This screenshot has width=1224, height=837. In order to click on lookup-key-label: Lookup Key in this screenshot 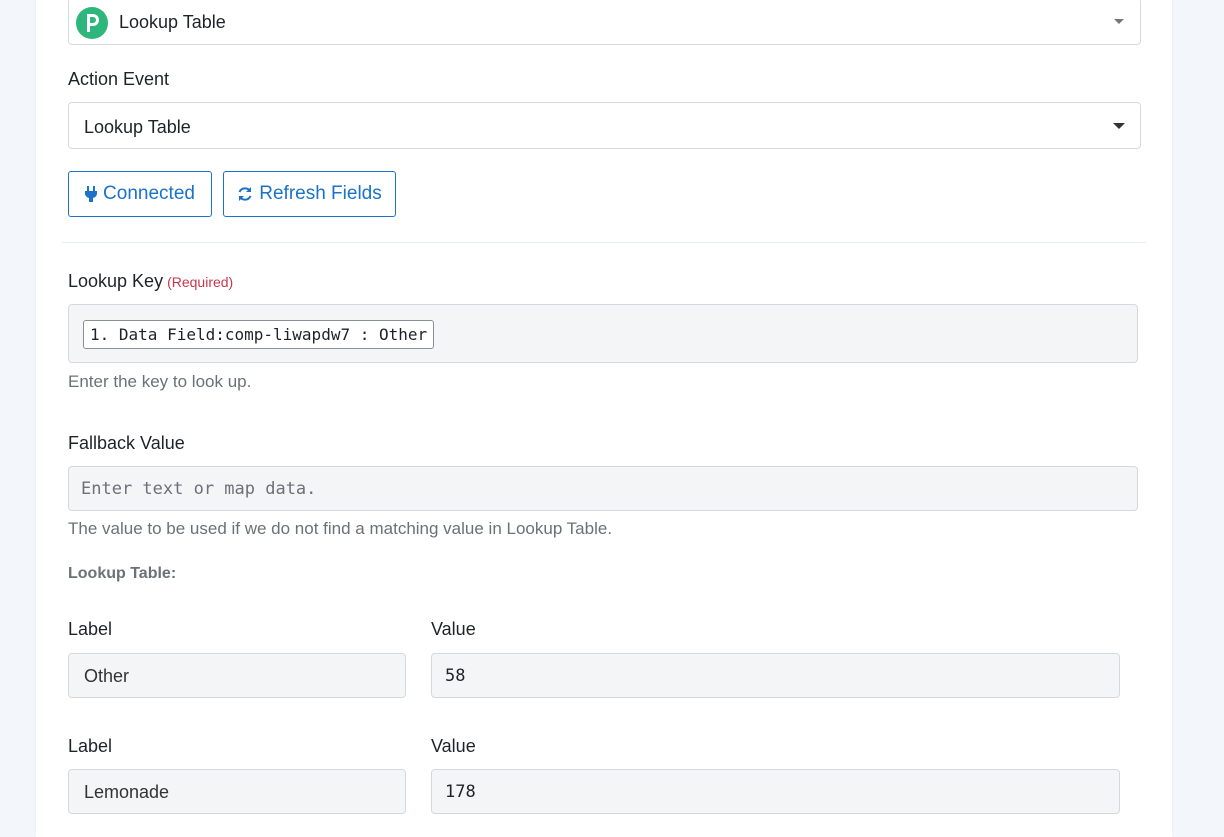, I will do `click(116, 281)`.